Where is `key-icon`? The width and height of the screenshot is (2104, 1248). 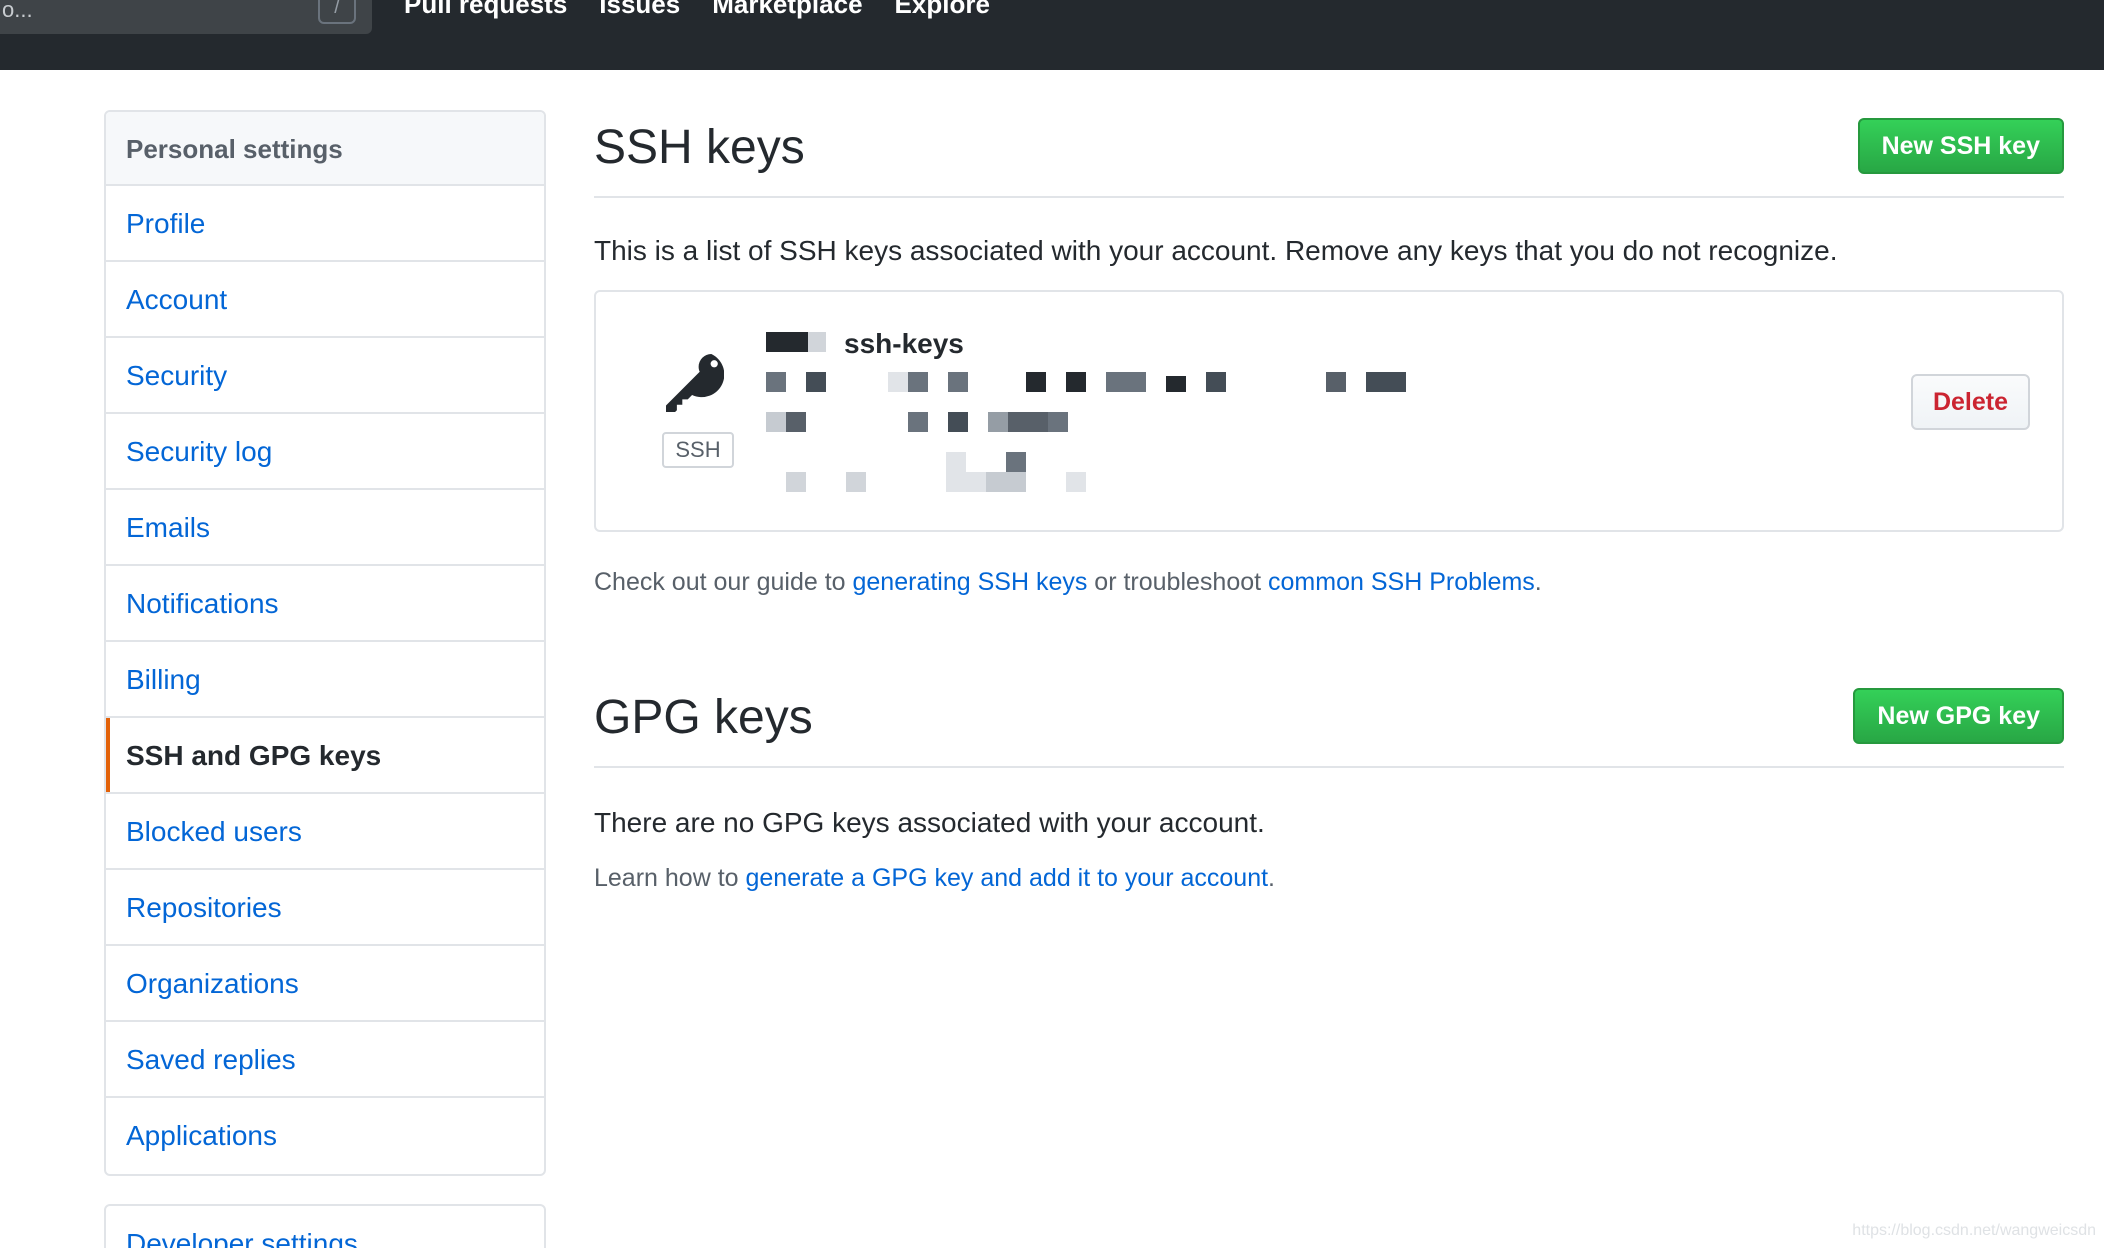 key-icon is located at coordinates (695, 383).